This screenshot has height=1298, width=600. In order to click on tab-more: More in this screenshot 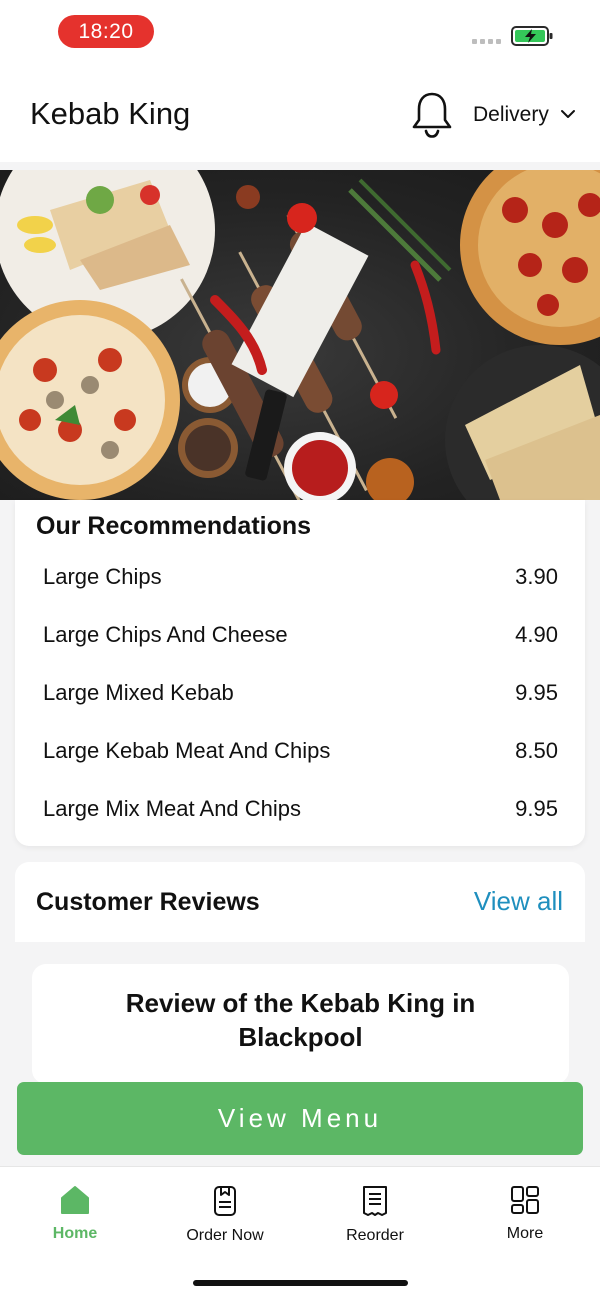, I will do `click(525, 1220)`.